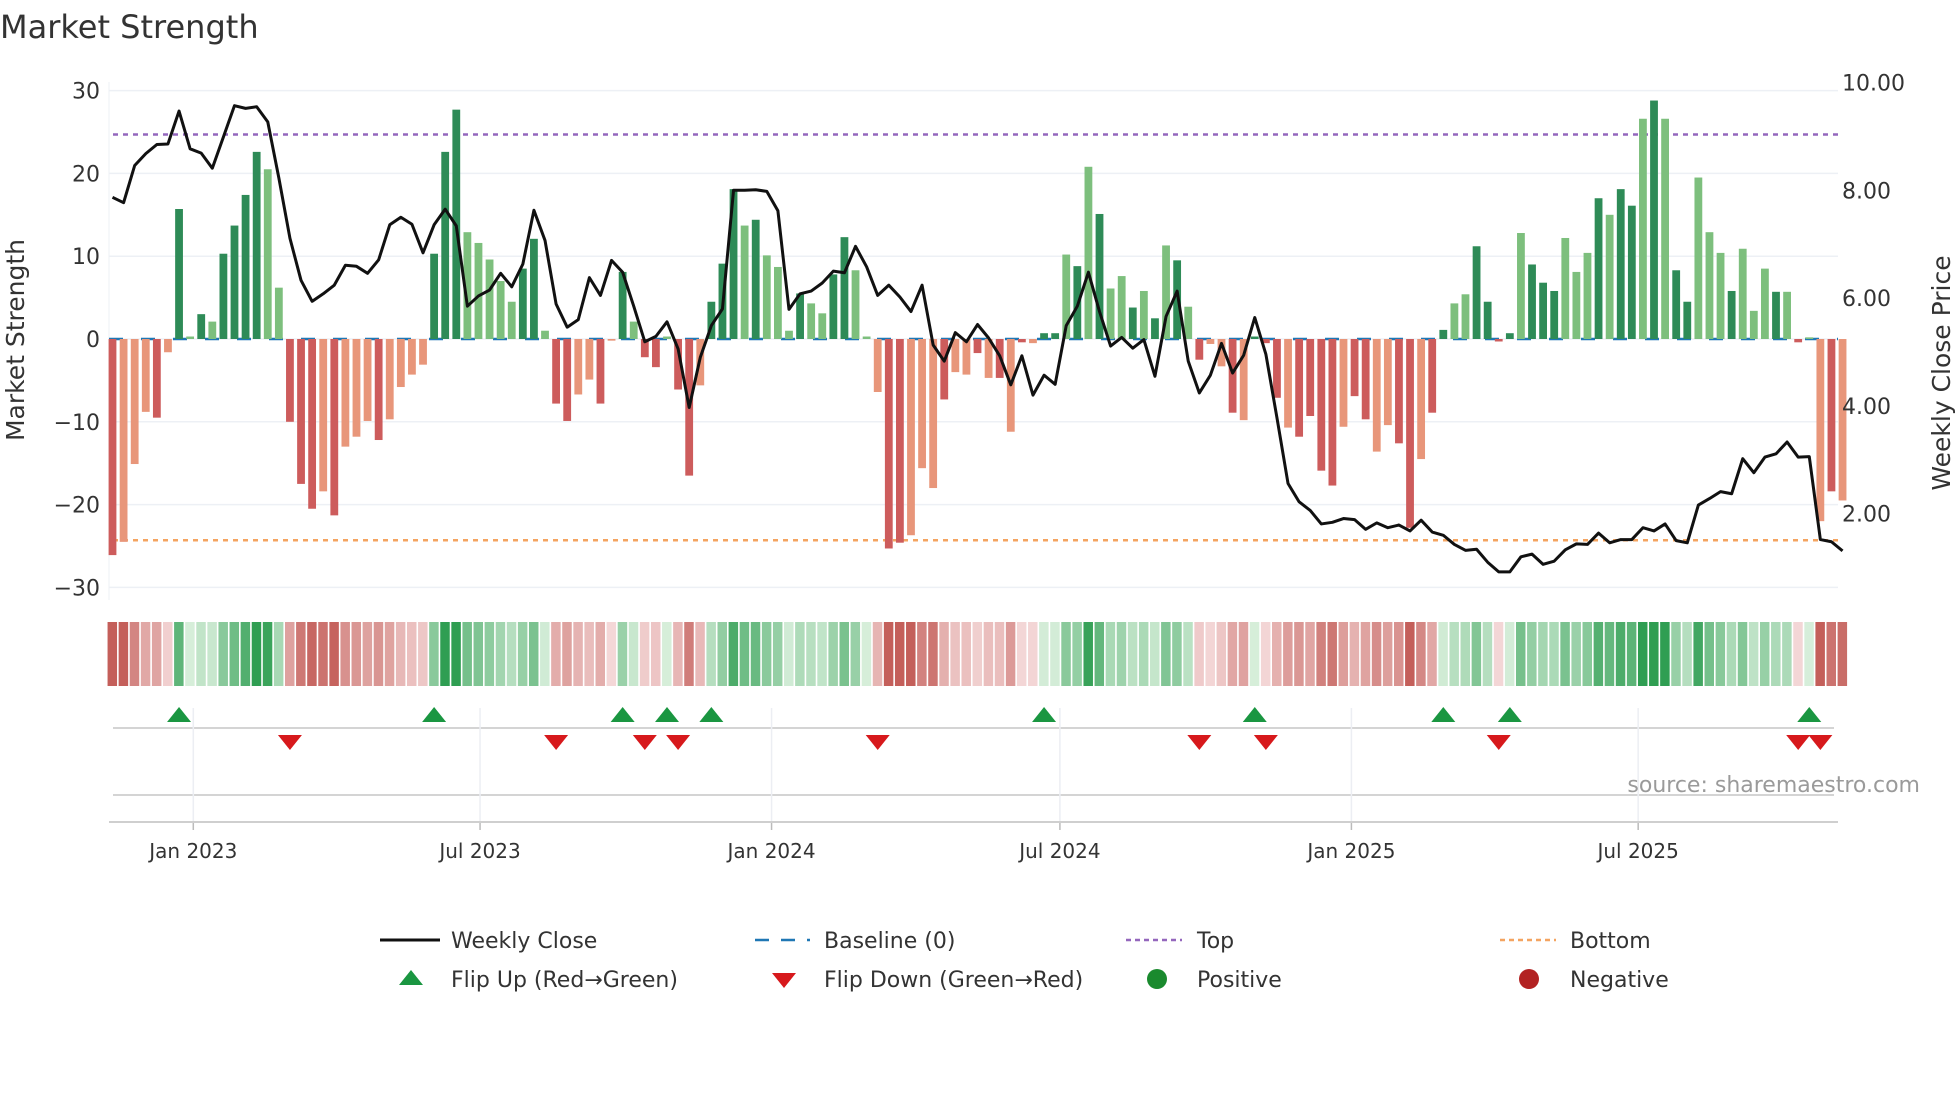 The image size is (1960, 1102). What do you see at coordinates (129, 27) in the screenshot?
I see `chart-title: Market Strength` at bounding box center [129, 27].